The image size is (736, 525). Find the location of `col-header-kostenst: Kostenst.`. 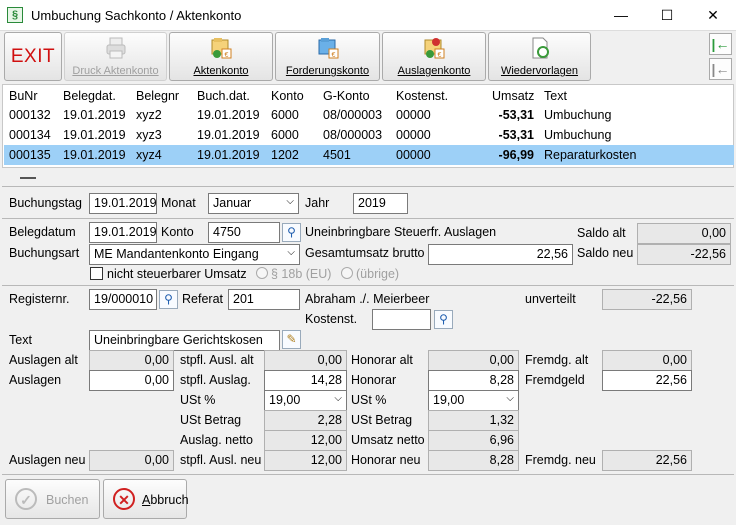

col-header-kostenst: Kostenst. is located at coordinates (422, 96).